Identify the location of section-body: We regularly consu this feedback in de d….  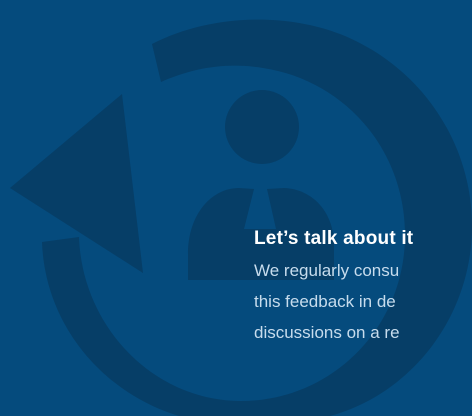
(363, 301).